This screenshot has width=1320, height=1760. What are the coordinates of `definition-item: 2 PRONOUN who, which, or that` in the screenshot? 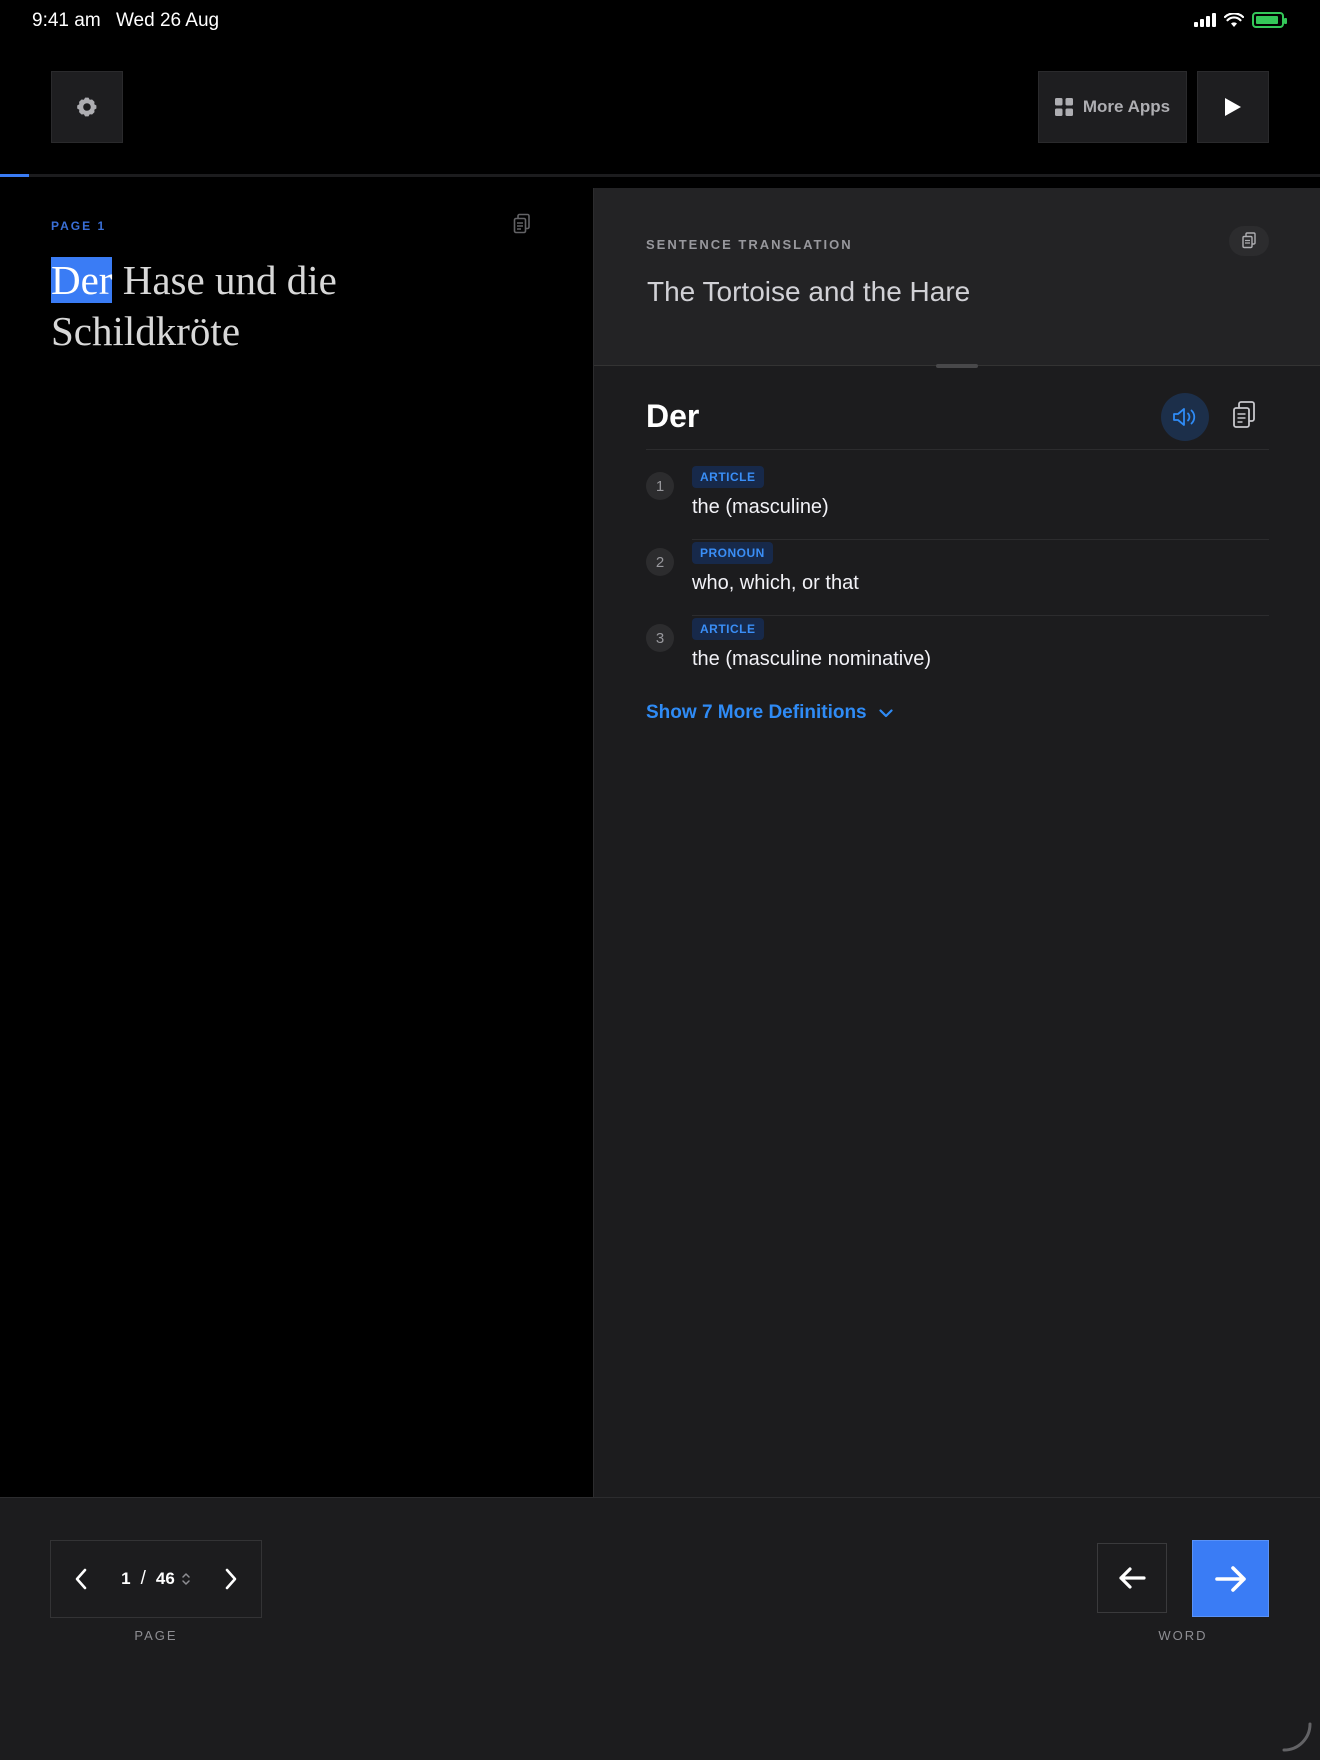 It's located at (957, 580).